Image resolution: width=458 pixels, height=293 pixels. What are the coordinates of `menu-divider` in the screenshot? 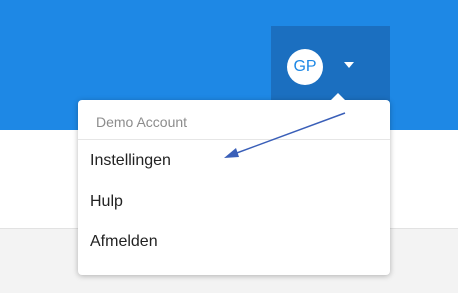 It's located at (234, 139).